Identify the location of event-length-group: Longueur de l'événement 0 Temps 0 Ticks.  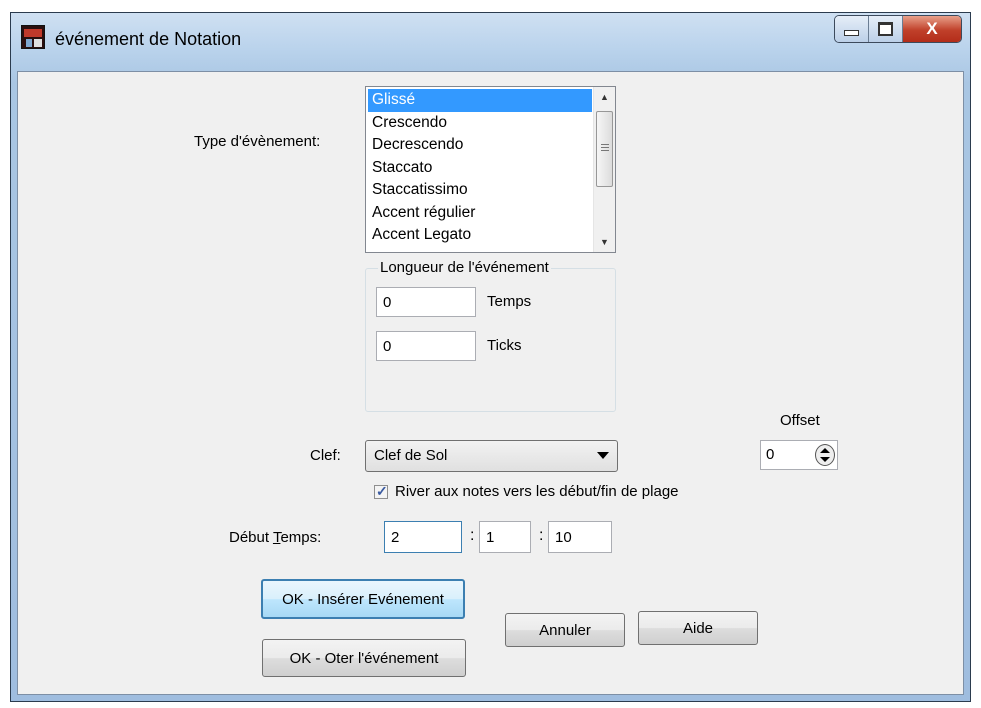
(490, 335).